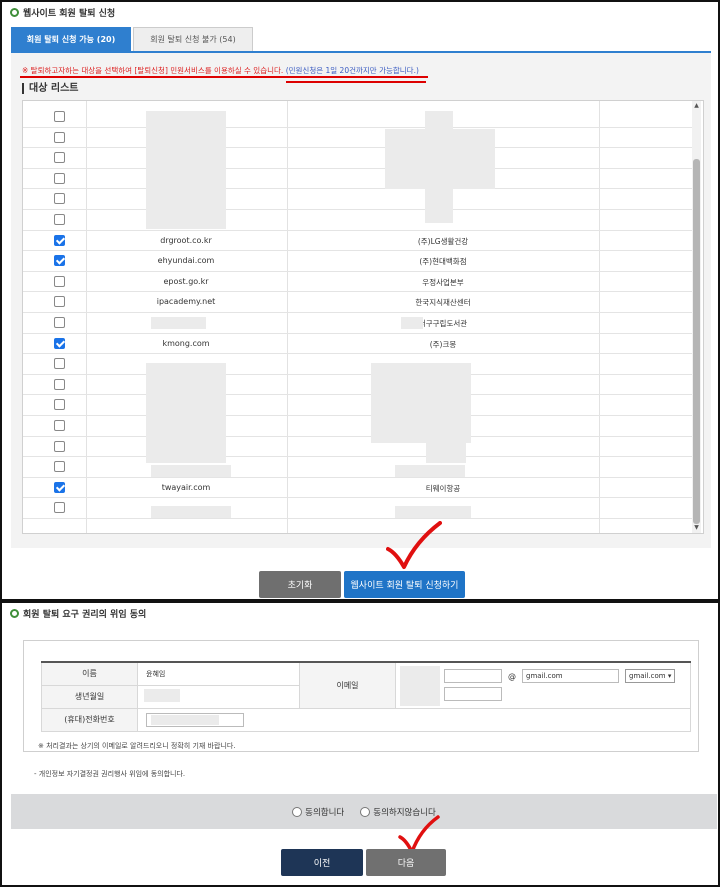  What do you see at coordinates (186, 302) in the screenshot?
I see `row-domain: ipacademy.net` at bounding box center [186, 302].